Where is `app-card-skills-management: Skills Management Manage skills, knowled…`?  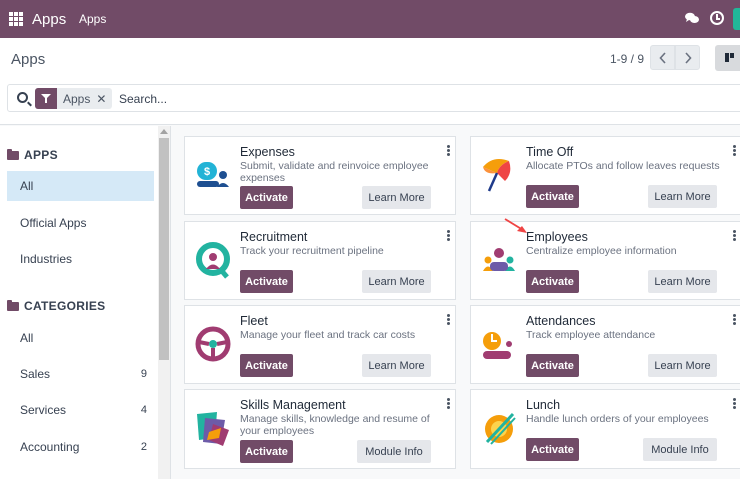 app-card-skills-management: Skills Management Manage skills, knowled… is located at coordinates (320, 429).